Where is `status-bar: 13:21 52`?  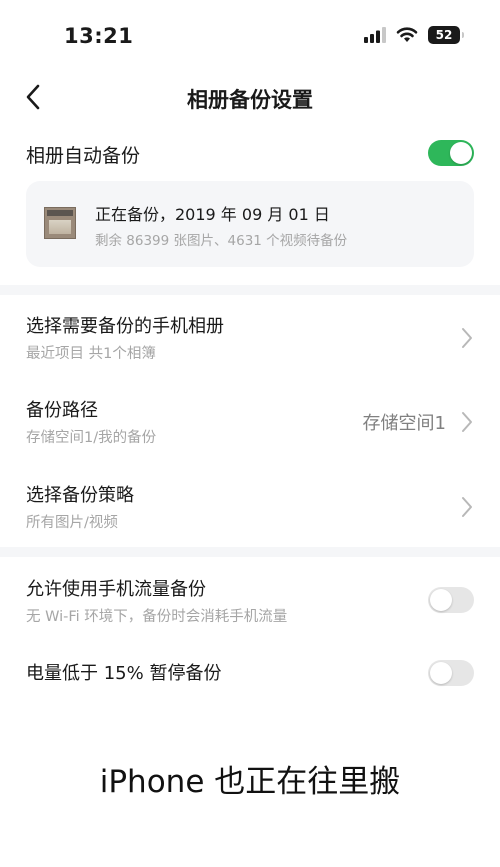 status-bar: 13:21 52 is located at coordinates (250, 35).